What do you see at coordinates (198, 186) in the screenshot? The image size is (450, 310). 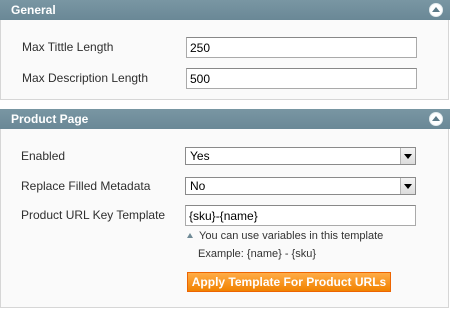 I see `replace-metadata-select-value: No` at bounding box center [198, 186].